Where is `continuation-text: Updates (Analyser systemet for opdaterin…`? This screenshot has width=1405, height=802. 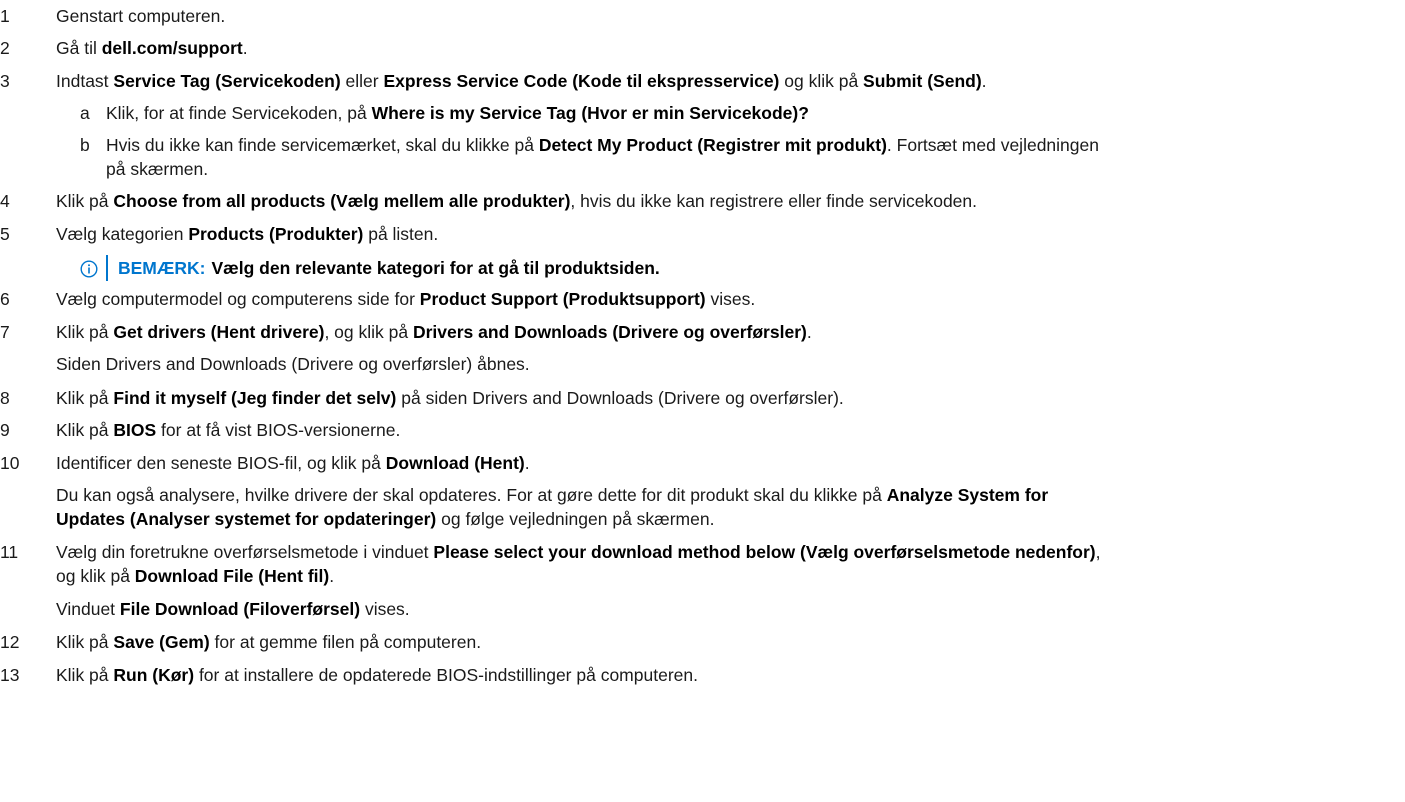 continuation-text: Updates (Analyser systemet for opdaterin… is located at coordinates (385, 519).